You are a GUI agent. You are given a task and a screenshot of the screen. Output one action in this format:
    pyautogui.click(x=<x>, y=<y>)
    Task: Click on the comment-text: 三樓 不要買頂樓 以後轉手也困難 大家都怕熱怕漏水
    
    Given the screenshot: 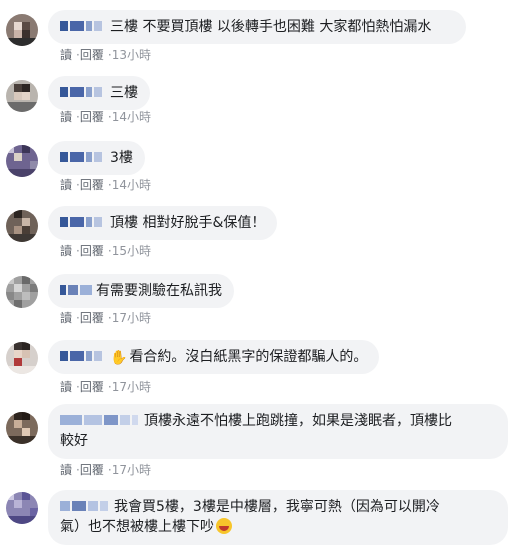 What is the action you would take?
    pyautogui.click(x=271, y=27)
    